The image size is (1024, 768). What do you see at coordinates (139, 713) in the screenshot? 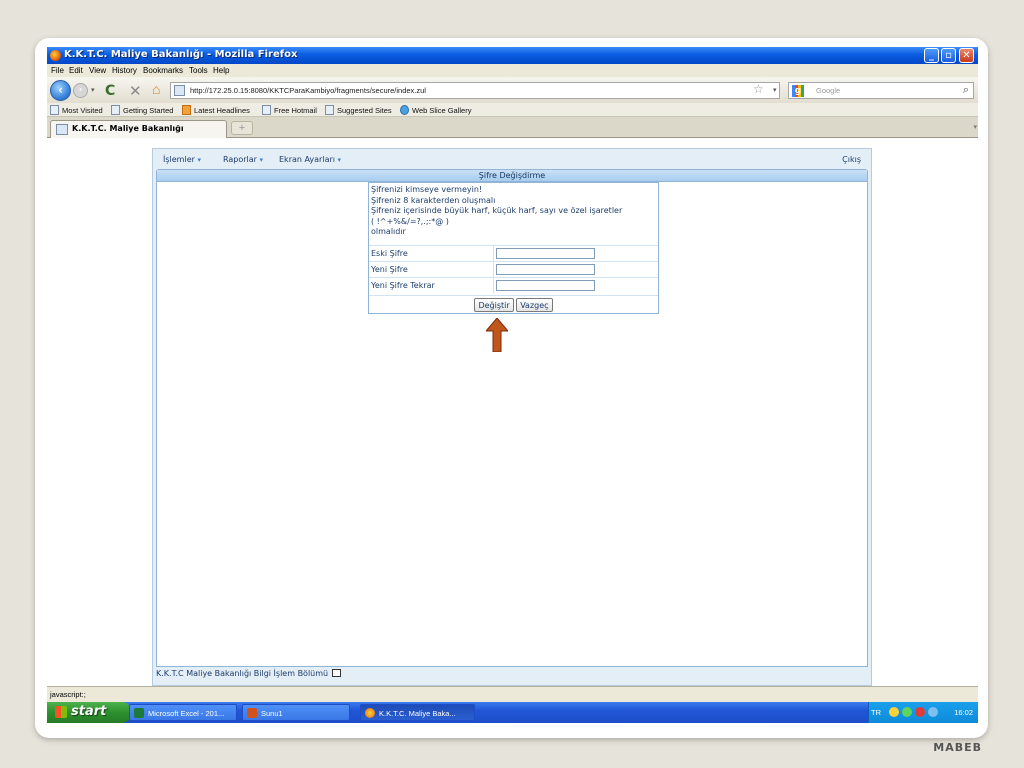
I see `excel-icon` at bounding box center [139, 713].